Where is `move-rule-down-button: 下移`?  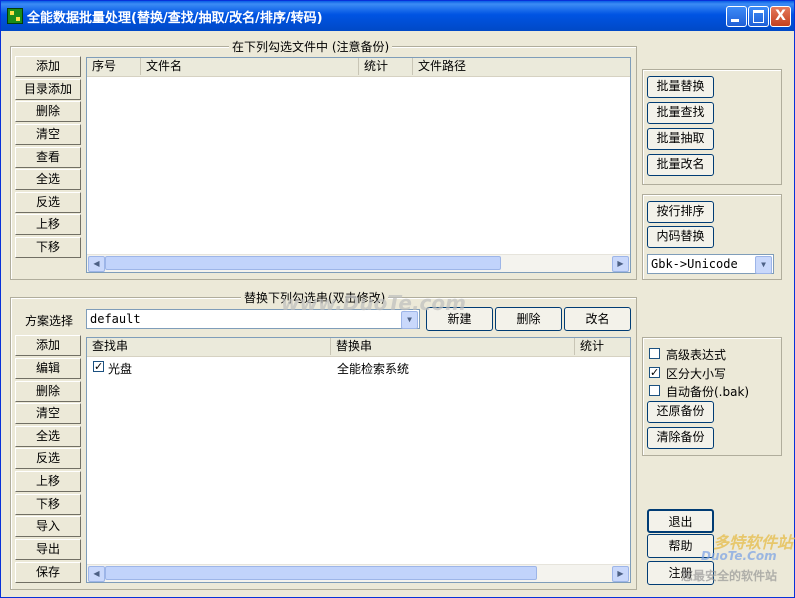 move-rule-down-button: 下移 is located at coordinates (48, 504).